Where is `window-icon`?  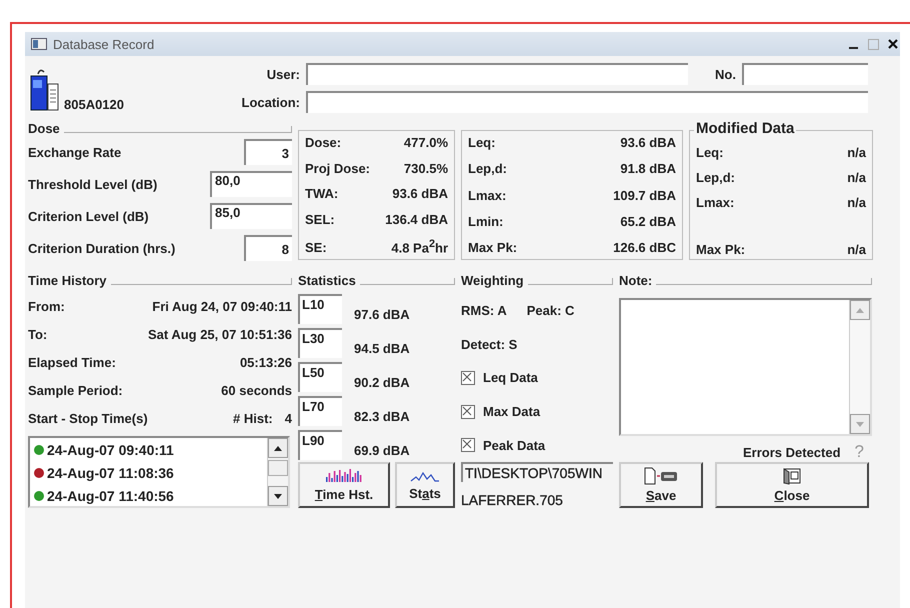
window-icon is located at coordinates (39, 44).